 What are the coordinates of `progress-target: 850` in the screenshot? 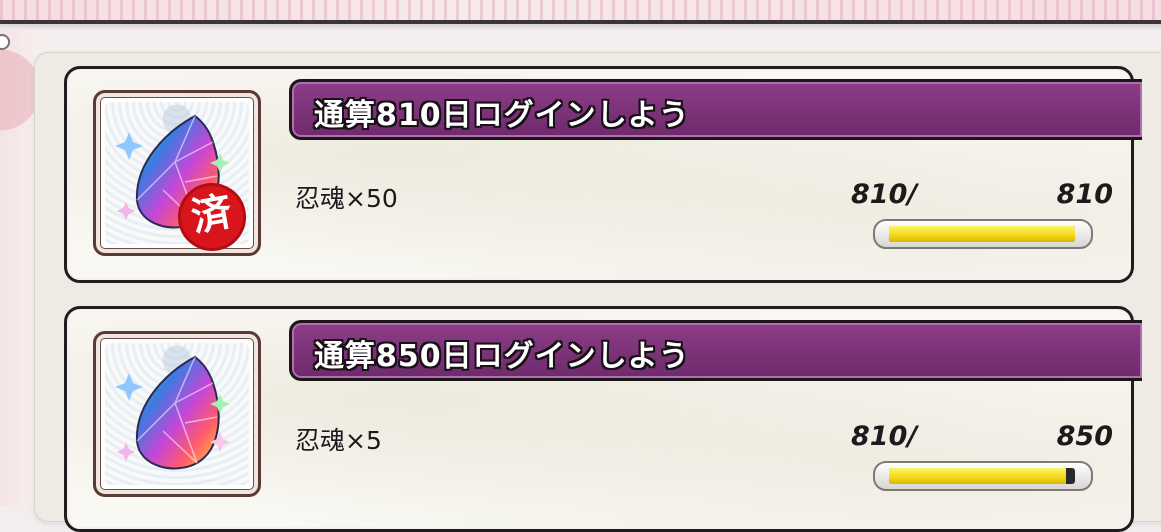 It's located at (1084, 436).